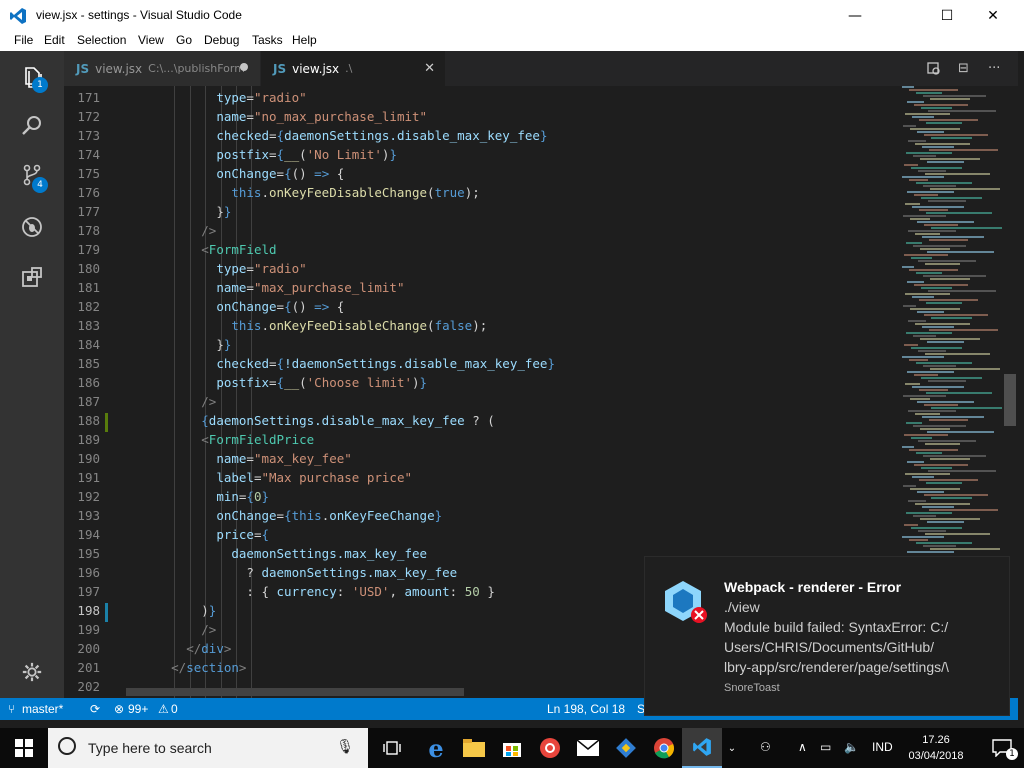  I want to click on input-language: IND, so click(882, 747).